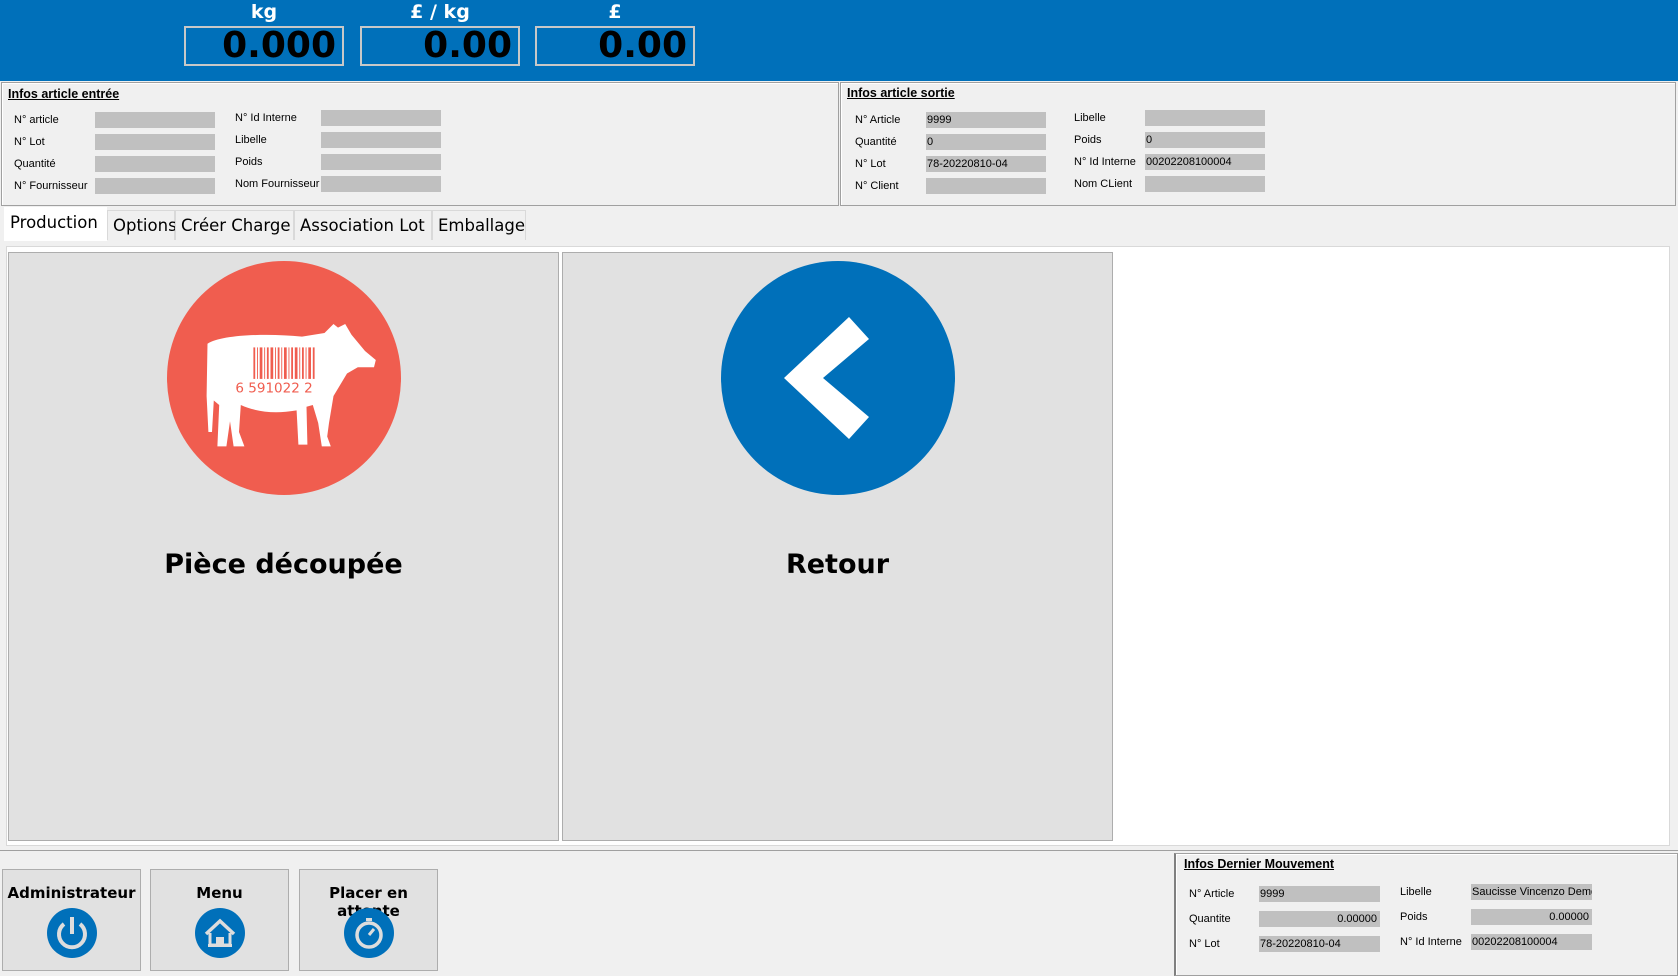 This screenshot has height=976, width=1678. Describe the element at coordinates (264, 12) in the screenshot. I see `weight-unit-label: kg` at that location.